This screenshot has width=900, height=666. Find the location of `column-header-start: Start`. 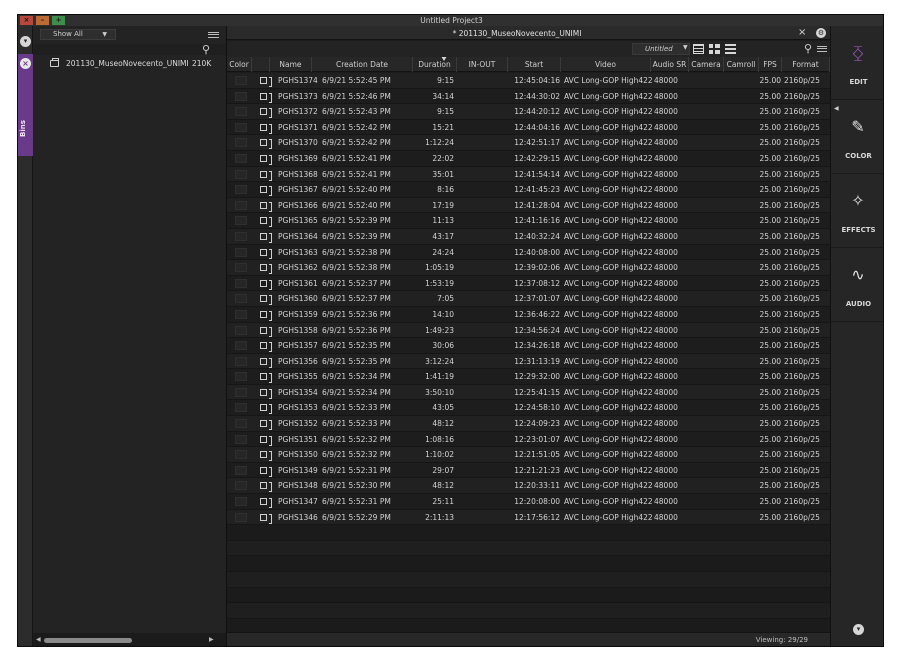

column-header-start: Start is located at coordinates (534, 64).